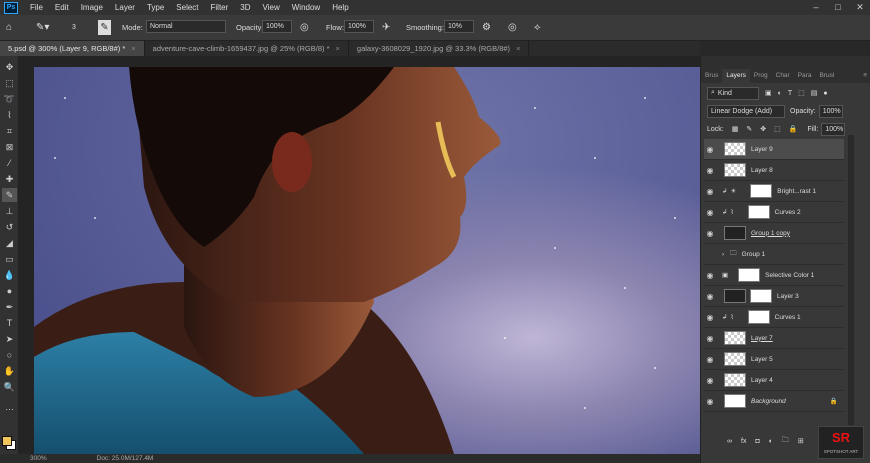  What do you see at coordinates (7, 441) in the screenshot?
I see `foreground-color-swatch` at bounding box center [7, 441].